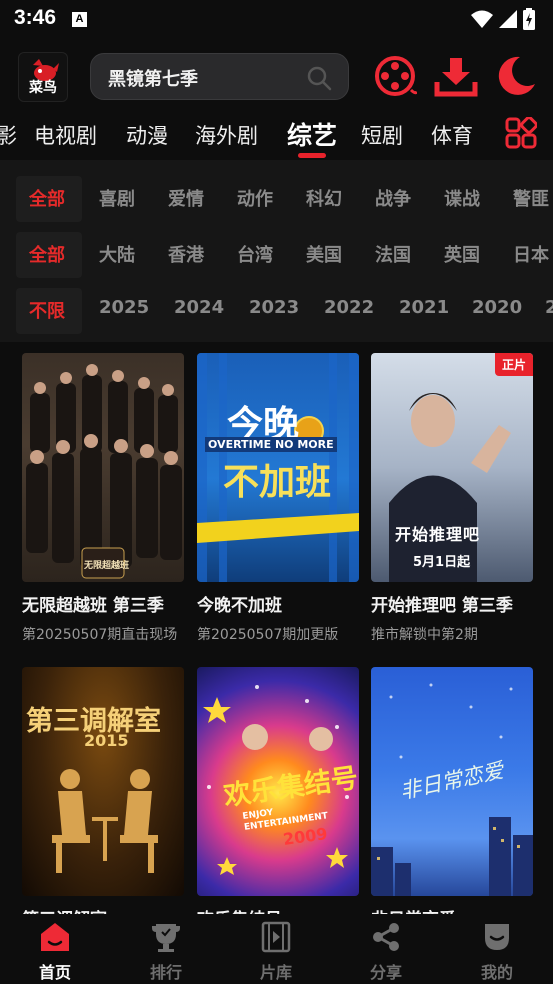 The width and height of the screenshot is (553, 984). I want to click on card-subtitle: 第20250507期加更版, so click(268, 635).